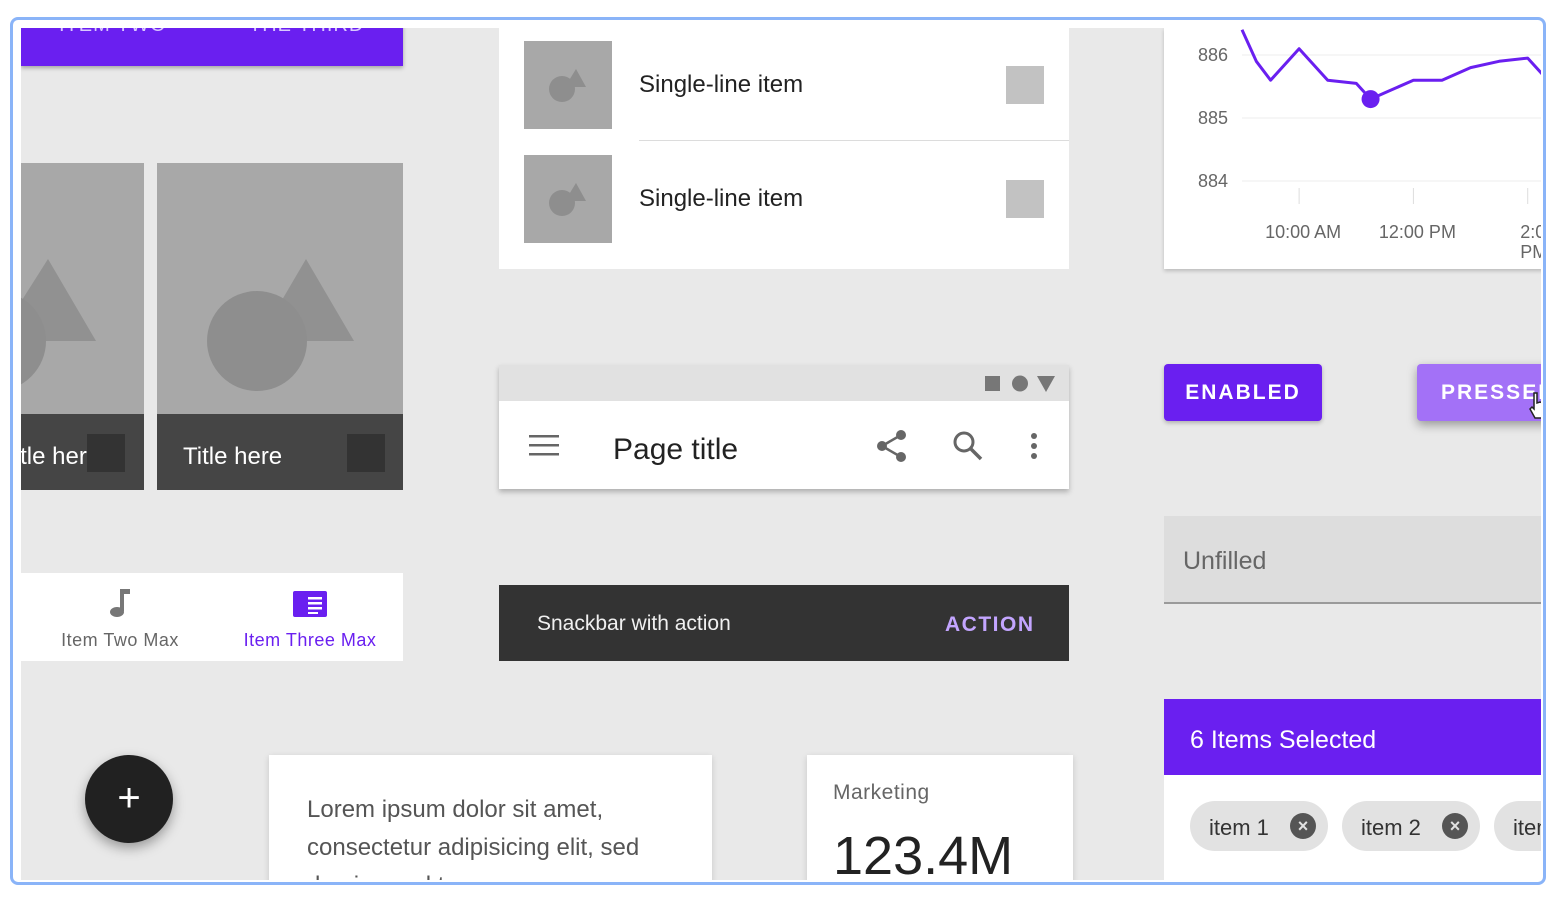 This screenshot has width=1564, height=898. I want to click on bottom-nav-label: Item Three Max, so click(310, 640).